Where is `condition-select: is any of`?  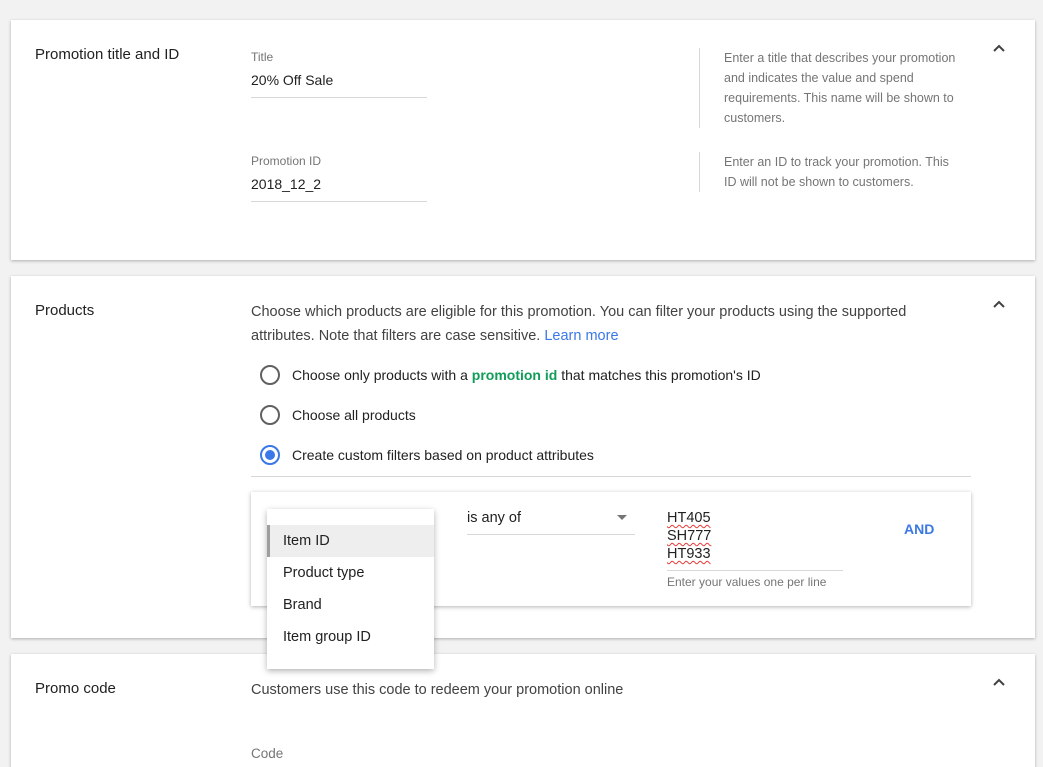
condition-select: is any of is located at coordinates (551, 518).